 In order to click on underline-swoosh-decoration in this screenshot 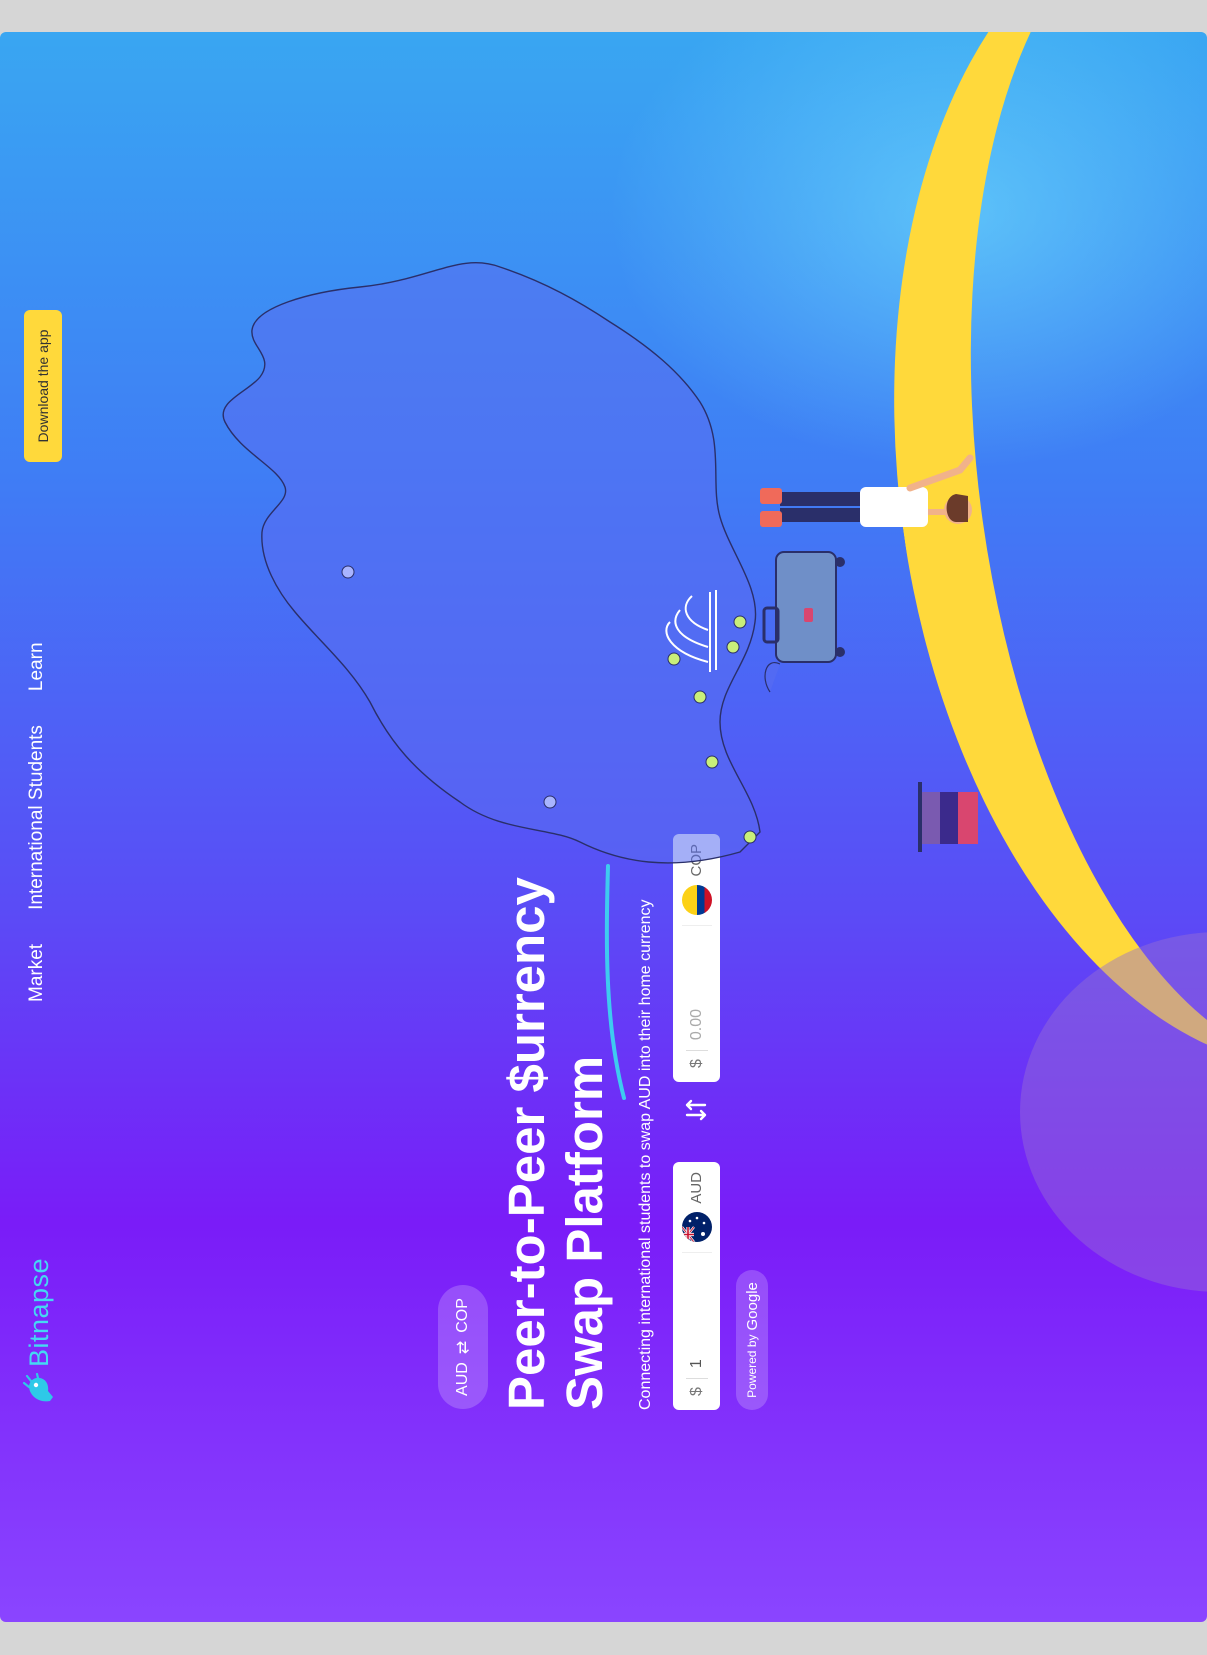, I will do `click(615, 982)`.